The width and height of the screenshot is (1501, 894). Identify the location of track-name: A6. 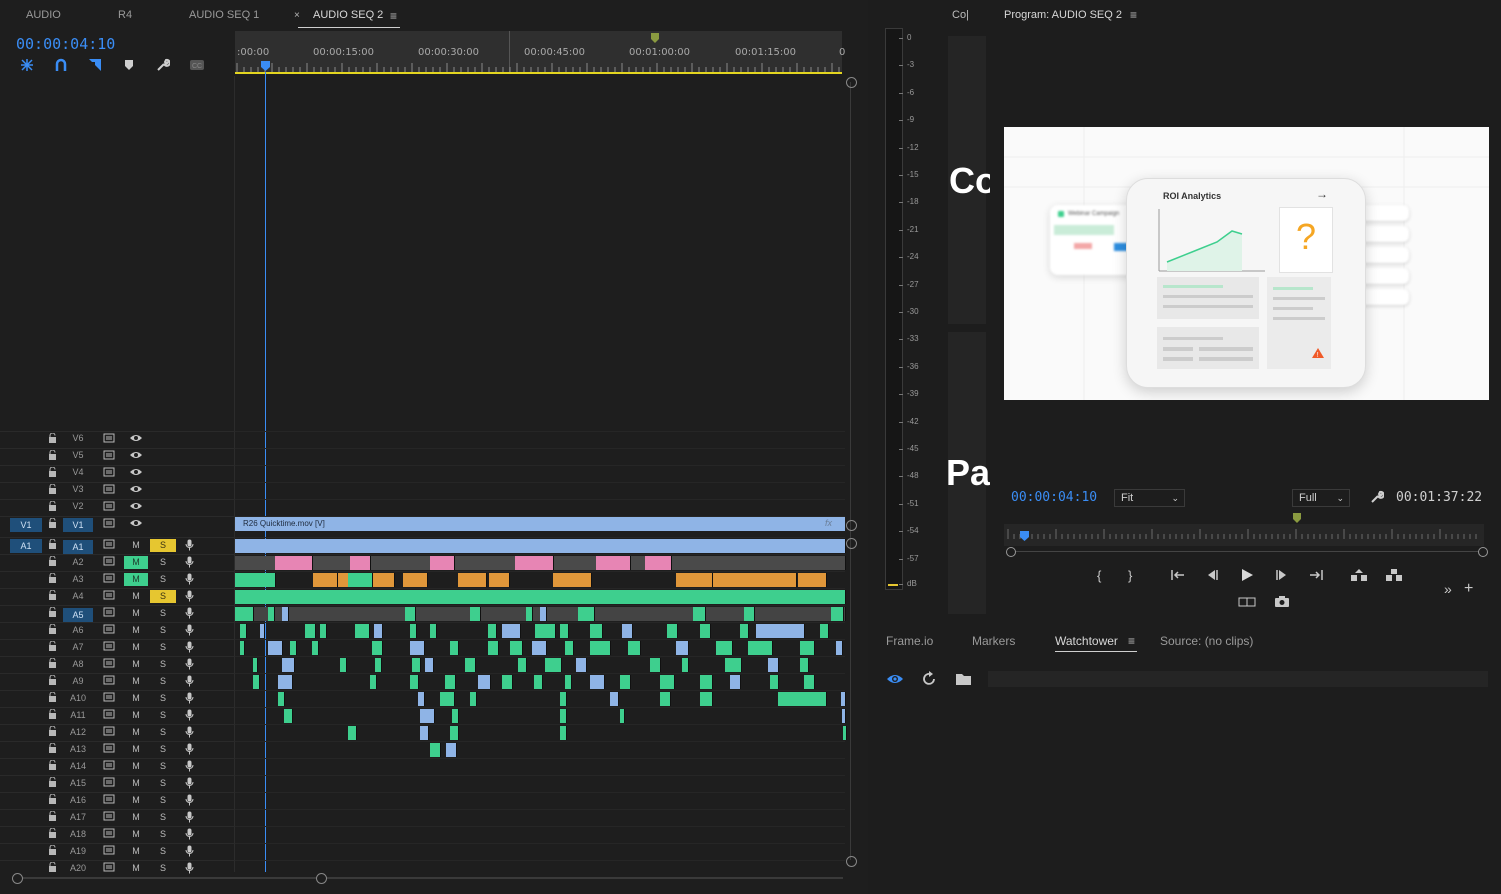
(78, 630).